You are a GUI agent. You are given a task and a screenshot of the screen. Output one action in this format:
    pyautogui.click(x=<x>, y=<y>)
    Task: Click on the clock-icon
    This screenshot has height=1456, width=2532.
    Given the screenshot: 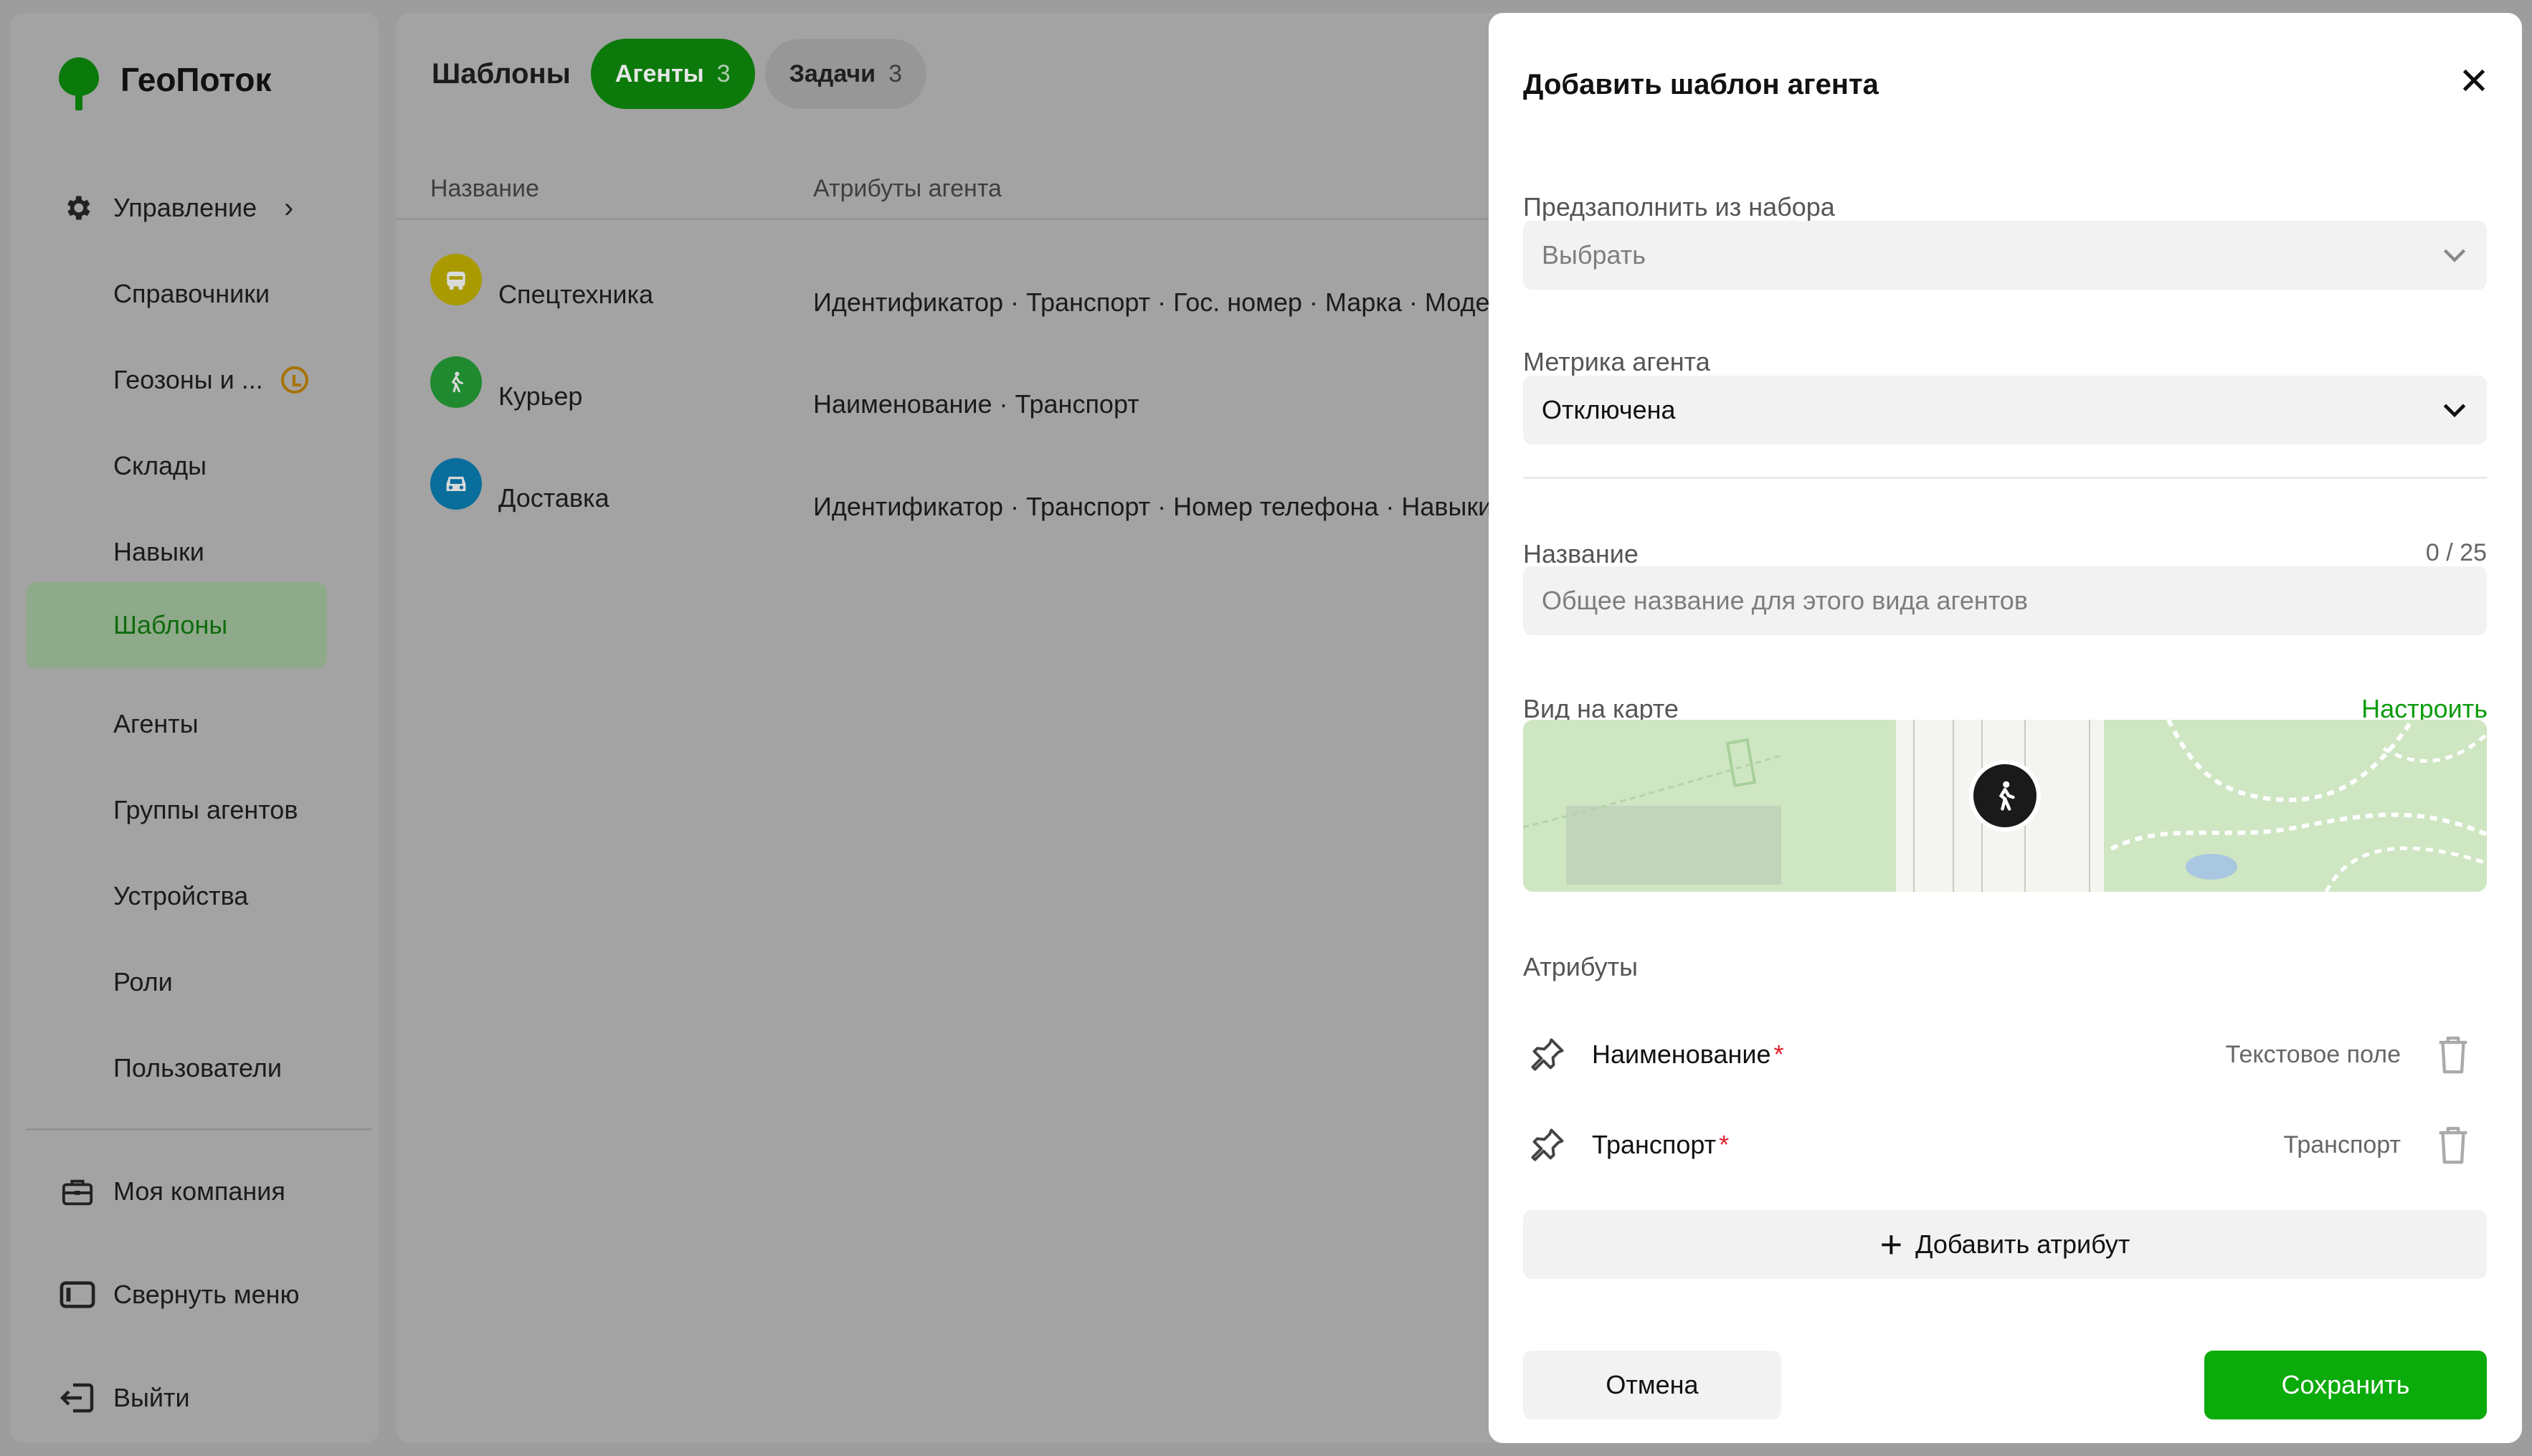 What is the action you would take?
    pyautogui.click(x=294, y=380)
    